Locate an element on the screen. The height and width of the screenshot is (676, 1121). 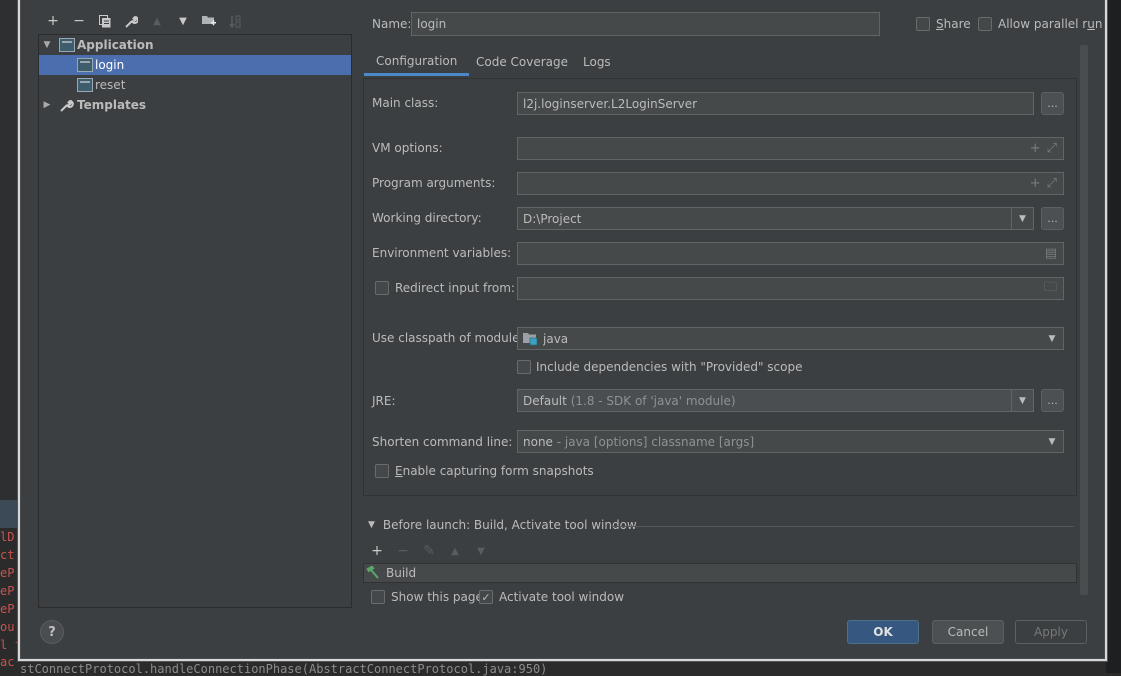
arrow-up-icon: ▲ is located at coordinates (157, 21).